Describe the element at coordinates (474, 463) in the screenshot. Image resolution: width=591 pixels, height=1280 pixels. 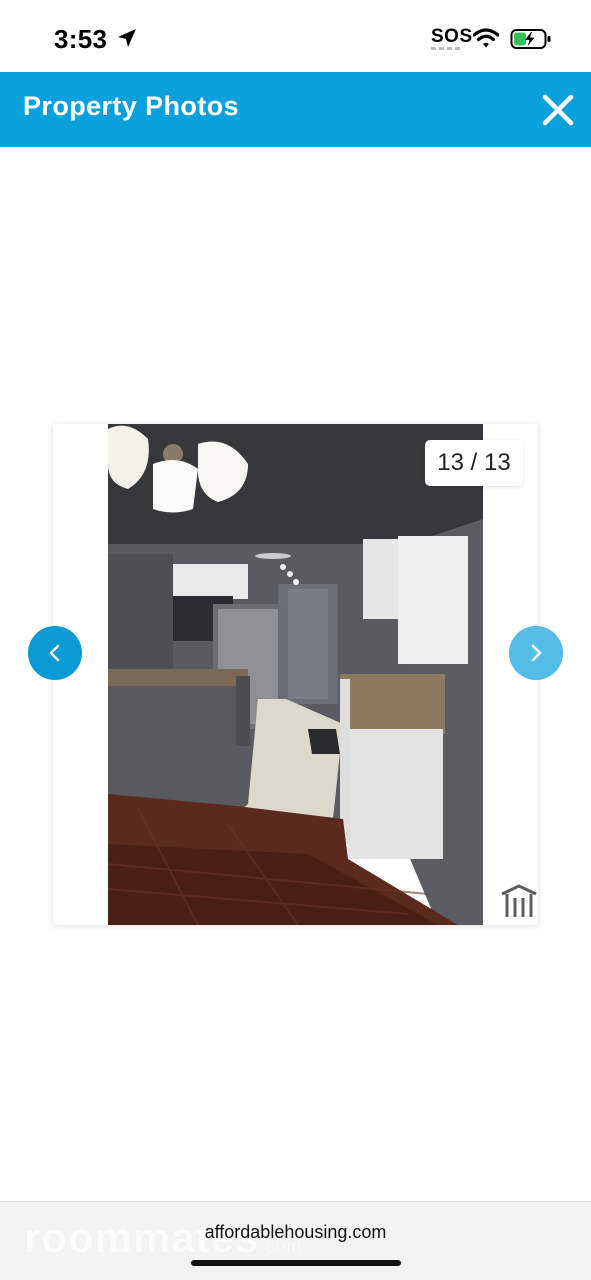
I see `photo-counter: 13 / 13` at that location.